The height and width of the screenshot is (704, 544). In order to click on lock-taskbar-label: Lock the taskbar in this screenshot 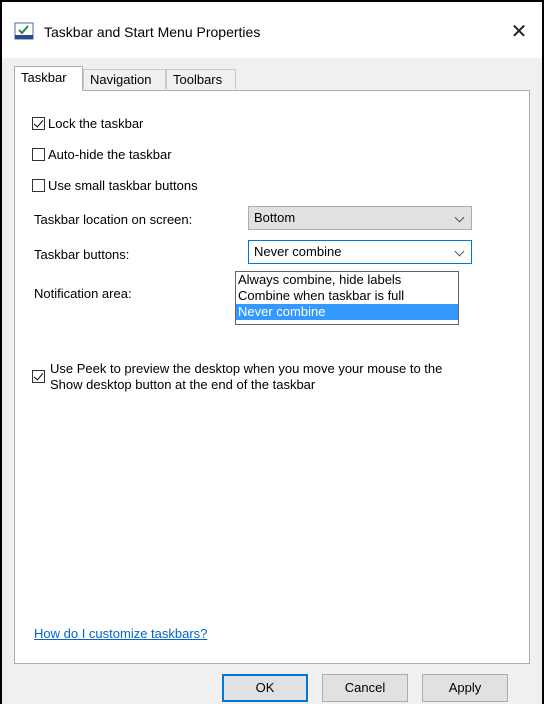, I will do `click(96, 123)`.